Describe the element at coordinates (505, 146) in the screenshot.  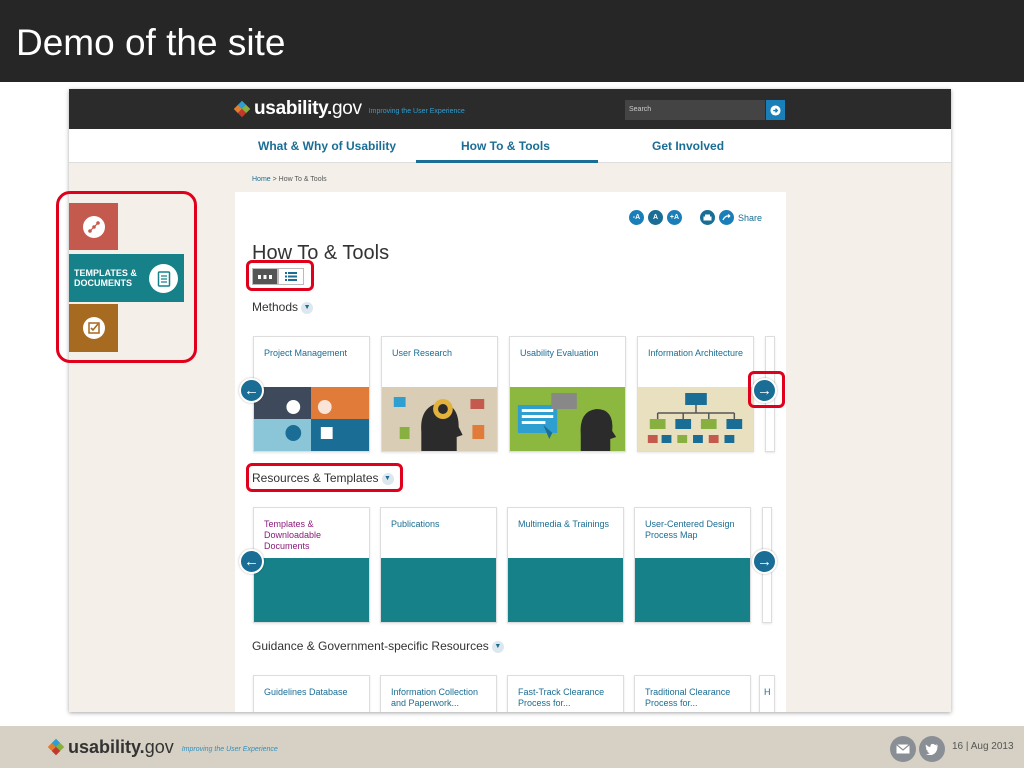
I see `nav-how-to-tools: How To & Tools` at that location.